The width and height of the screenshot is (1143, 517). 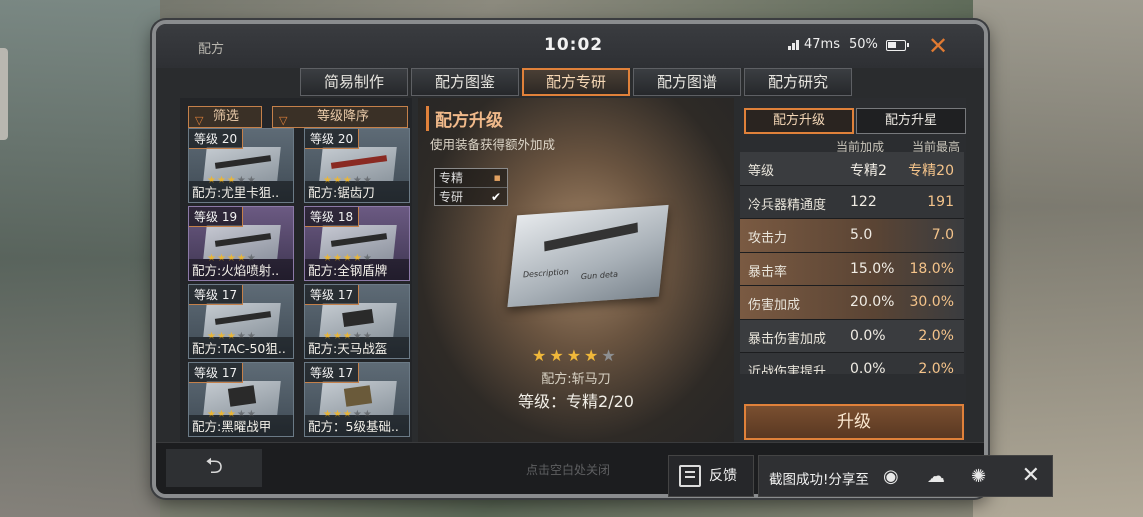 I want to click on recipe-name: 配方:天马战盔, so click(x=357, y=347).